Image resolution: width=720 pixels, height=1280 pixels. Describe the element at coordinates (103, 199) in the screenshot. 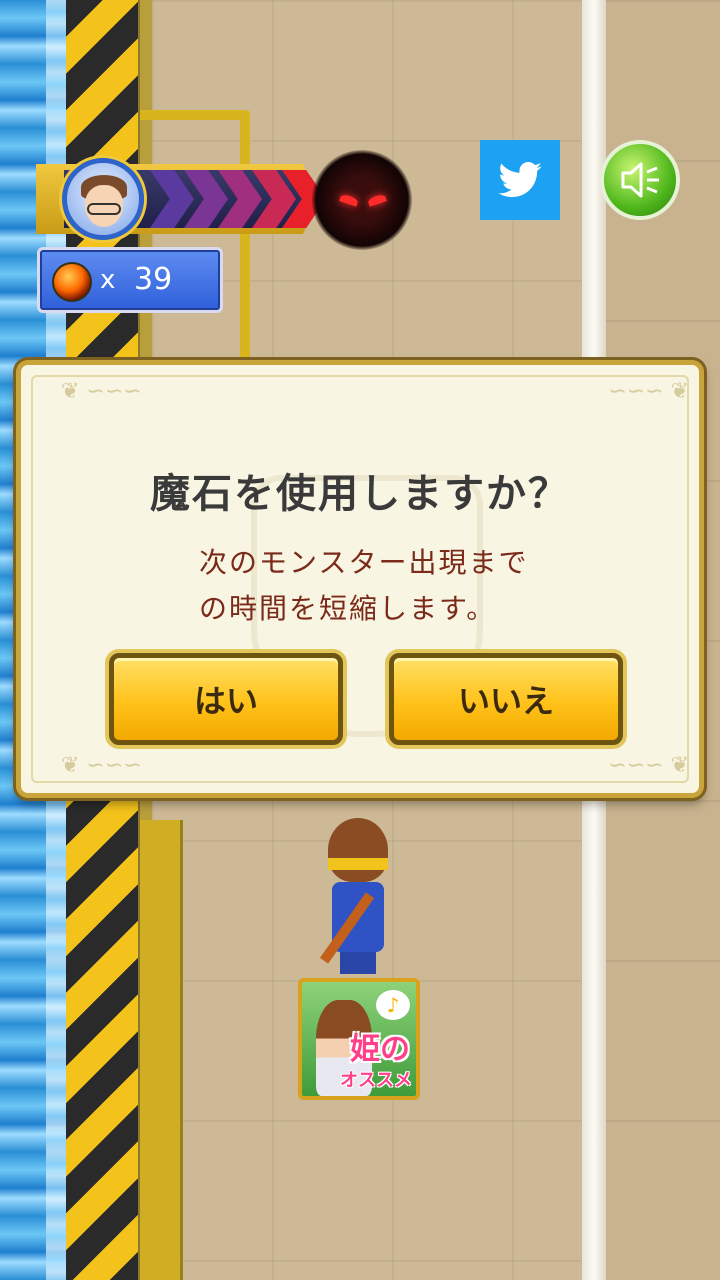

I see `player-avatar-icon` at that location.